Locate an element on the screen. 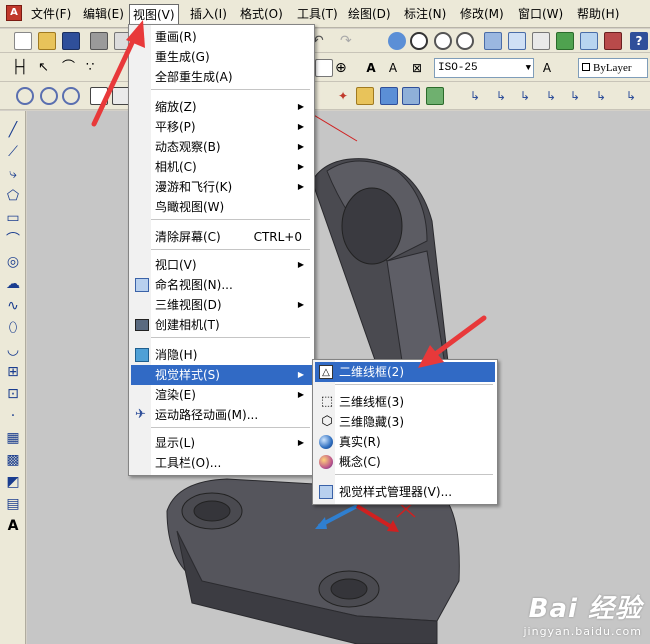  region-icon: ◩ is located at coordinates (13, 482).